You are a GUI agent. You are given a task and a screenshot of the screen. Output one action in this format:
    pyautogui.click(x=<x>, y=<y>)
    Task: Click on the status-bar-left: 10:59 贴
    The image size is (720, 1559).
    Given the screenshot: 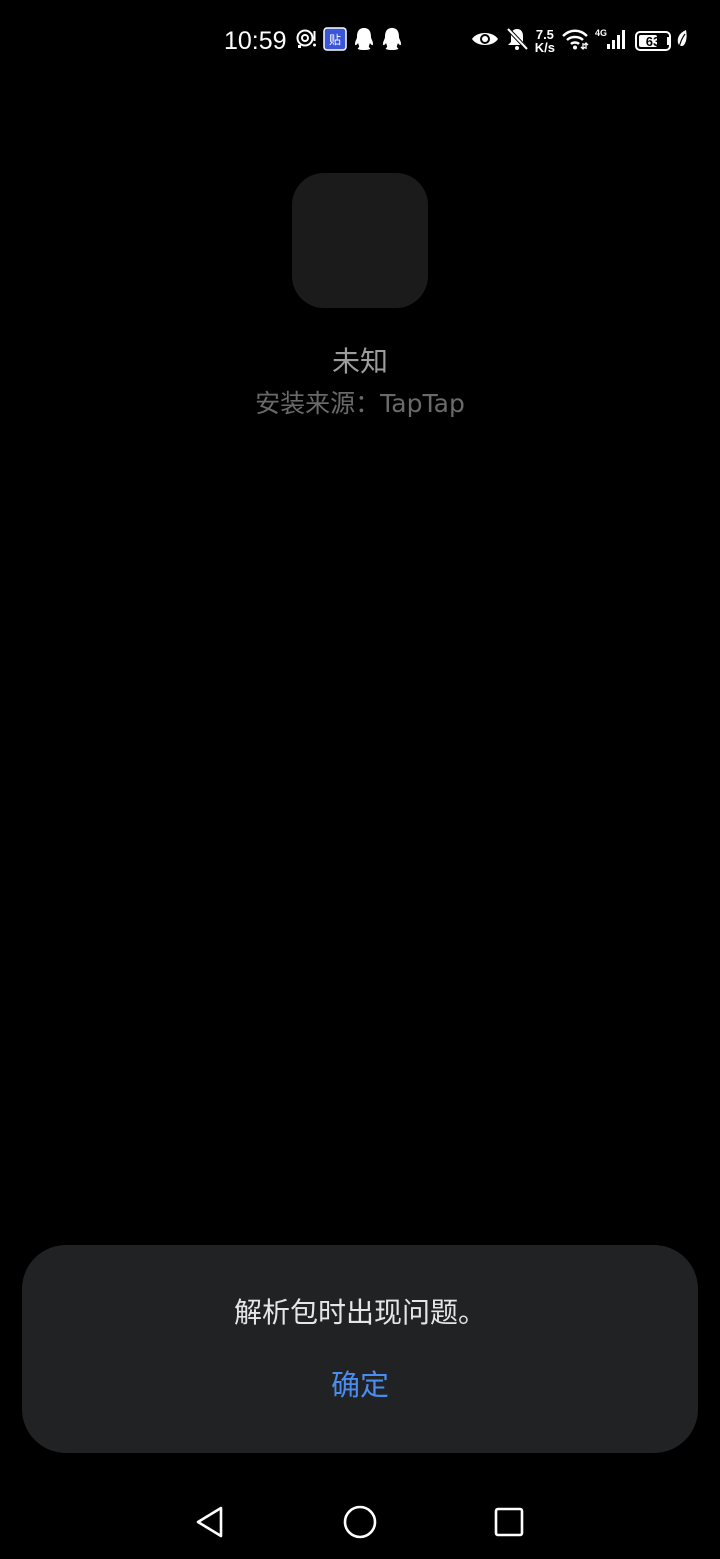 What is the action you would take?
    pyautogui.click(x=313, y=41)
    